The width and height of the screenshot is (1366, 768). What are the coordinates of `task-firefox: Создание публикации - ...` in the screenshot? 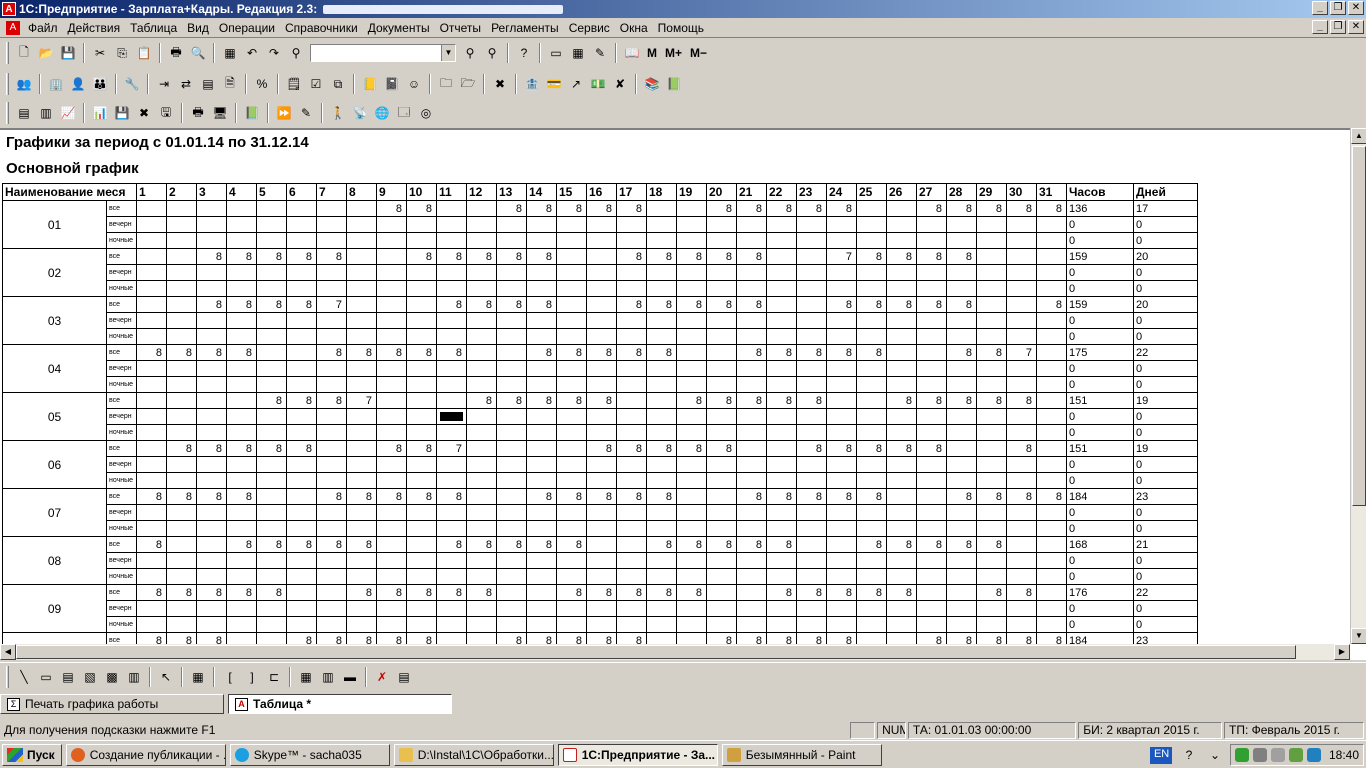 It's located at (145, 754).